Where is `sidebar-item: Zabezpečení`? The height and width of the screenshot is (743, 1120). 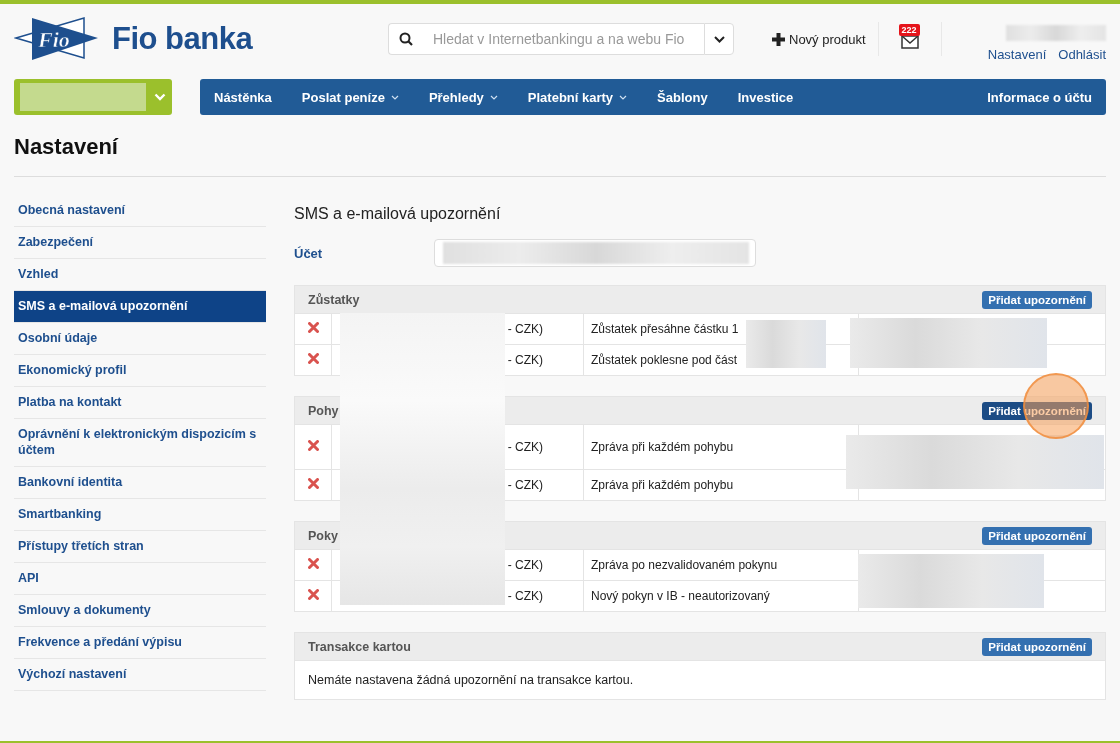 sidebar-item: Zabezpečení is located at coordinates (140, 243).